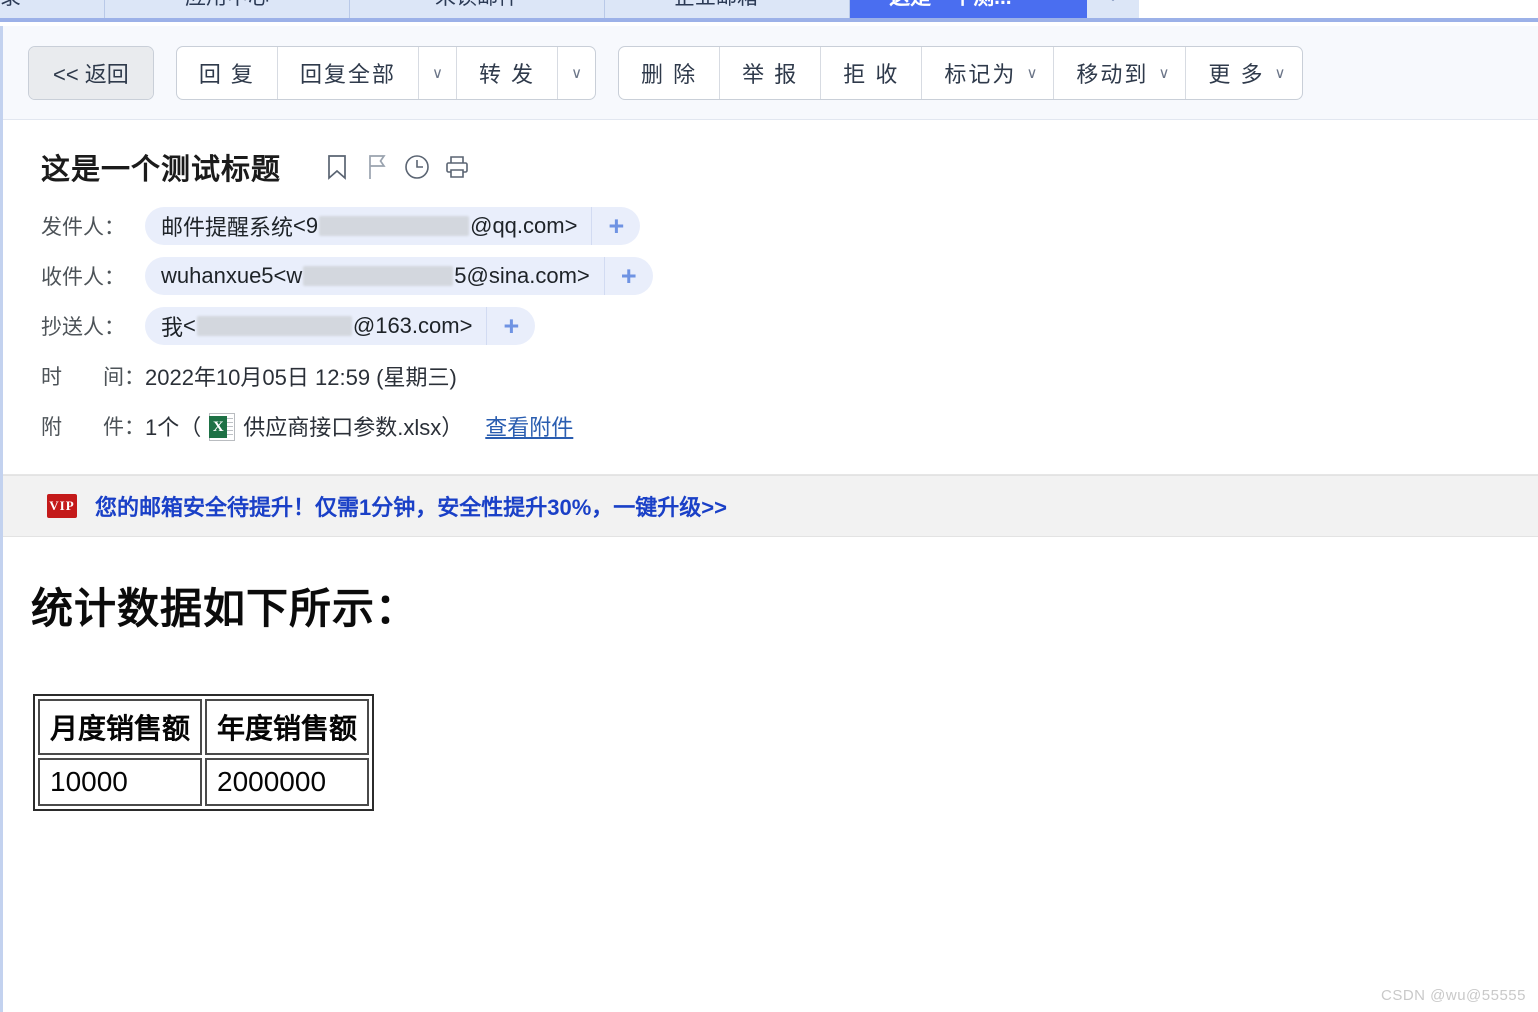 Image resolution: width=1538 pixels, height=1012 pixels. I want to click on excel-x-letter: X, so click(218, 427).